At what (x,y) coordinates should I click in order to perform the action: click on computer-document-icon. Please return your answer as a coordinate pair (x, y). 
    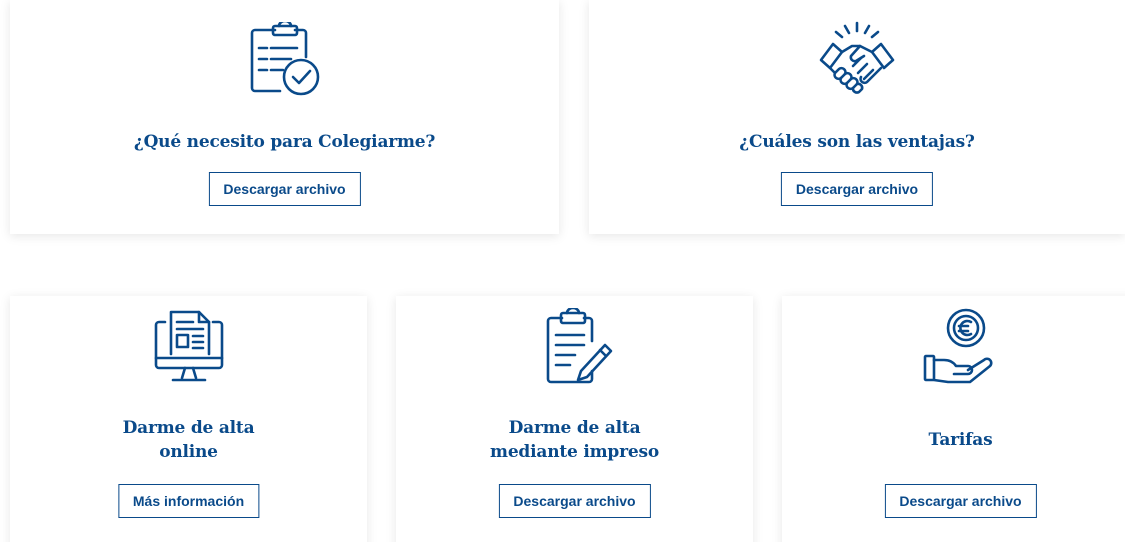
    Looking at the image, I should click on (189, 347).